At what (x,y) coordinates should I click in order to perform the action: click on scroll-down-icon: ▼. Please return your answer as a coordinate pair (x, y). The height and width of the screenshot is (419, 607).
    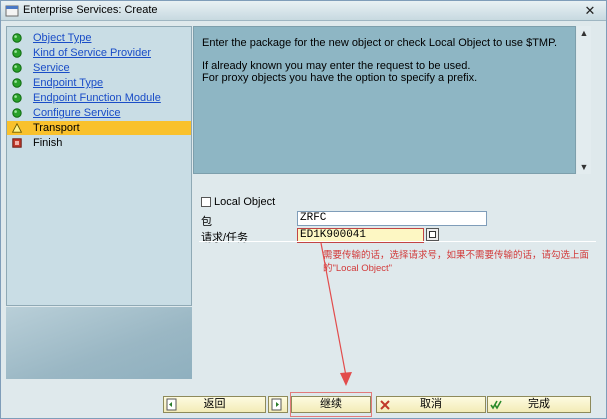
    Looking at the image, I should click on (584, 167).